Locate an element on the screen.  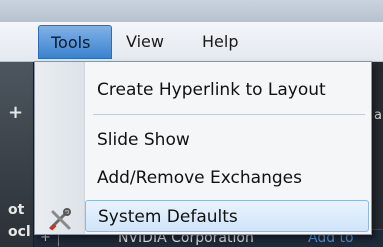
menu-item-add-remove-exchanges: Add/Remove Exchanges is located at coordinates (228, 178).